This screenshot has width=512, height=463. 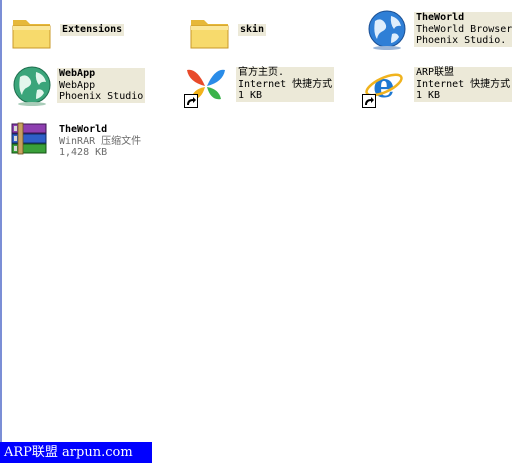 I want to click on item-name: WebApp, so click(x=101, y=74).